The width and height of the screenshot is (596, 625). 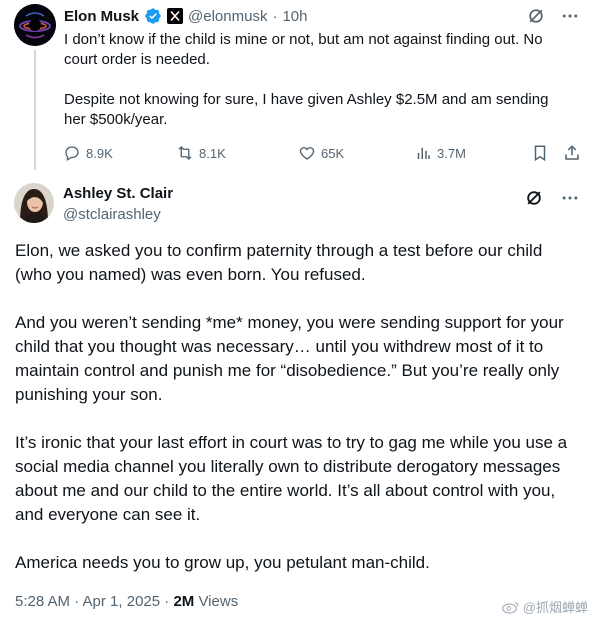 What do you see at coordinates (184, 601) in the screenshot?
I see `tweet-views-count: 2M` at bounding box center [184, 601].